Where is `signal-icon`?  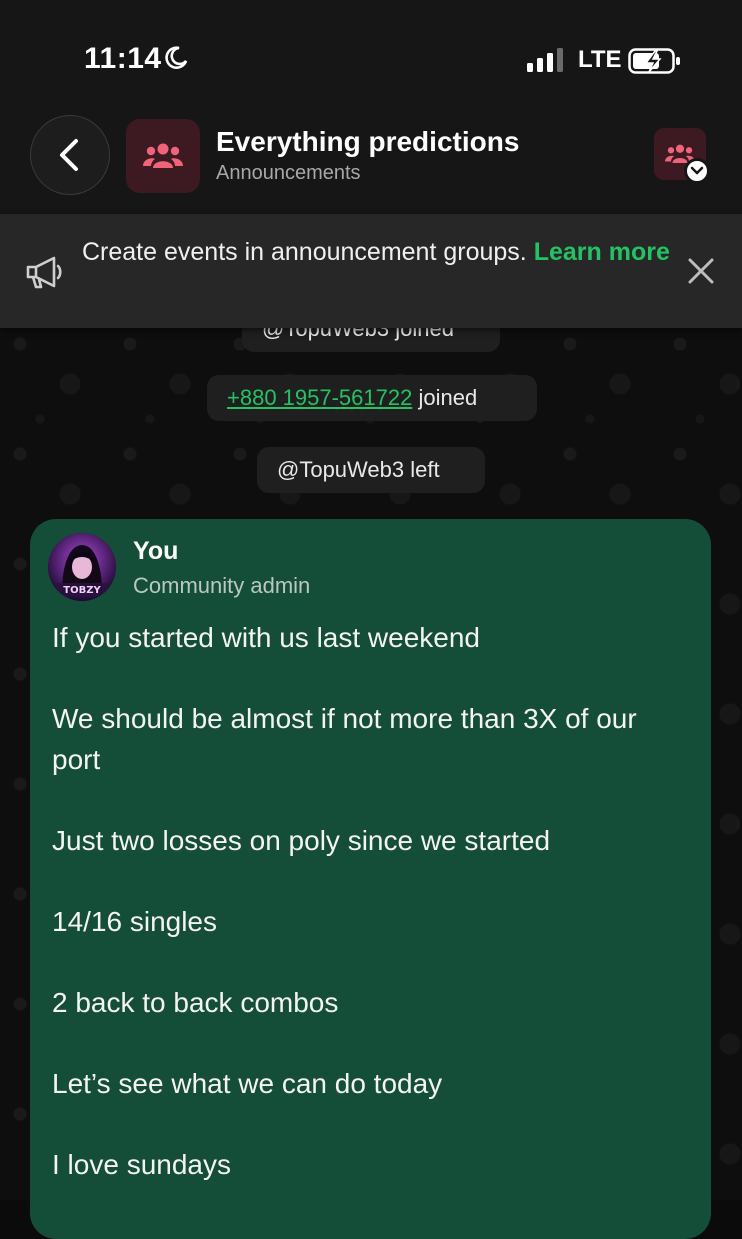 signal-icon is located at coordinates (545, 60).